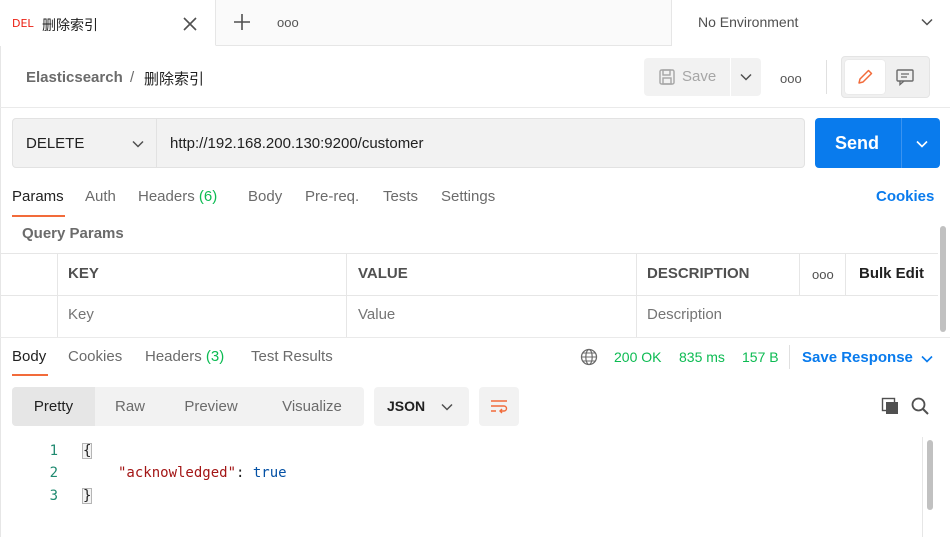 The image size is (950, 537). Describe the element at coordinates (177, 473) in the screenshot. I see `json-key: "acknowledged"` at that location.